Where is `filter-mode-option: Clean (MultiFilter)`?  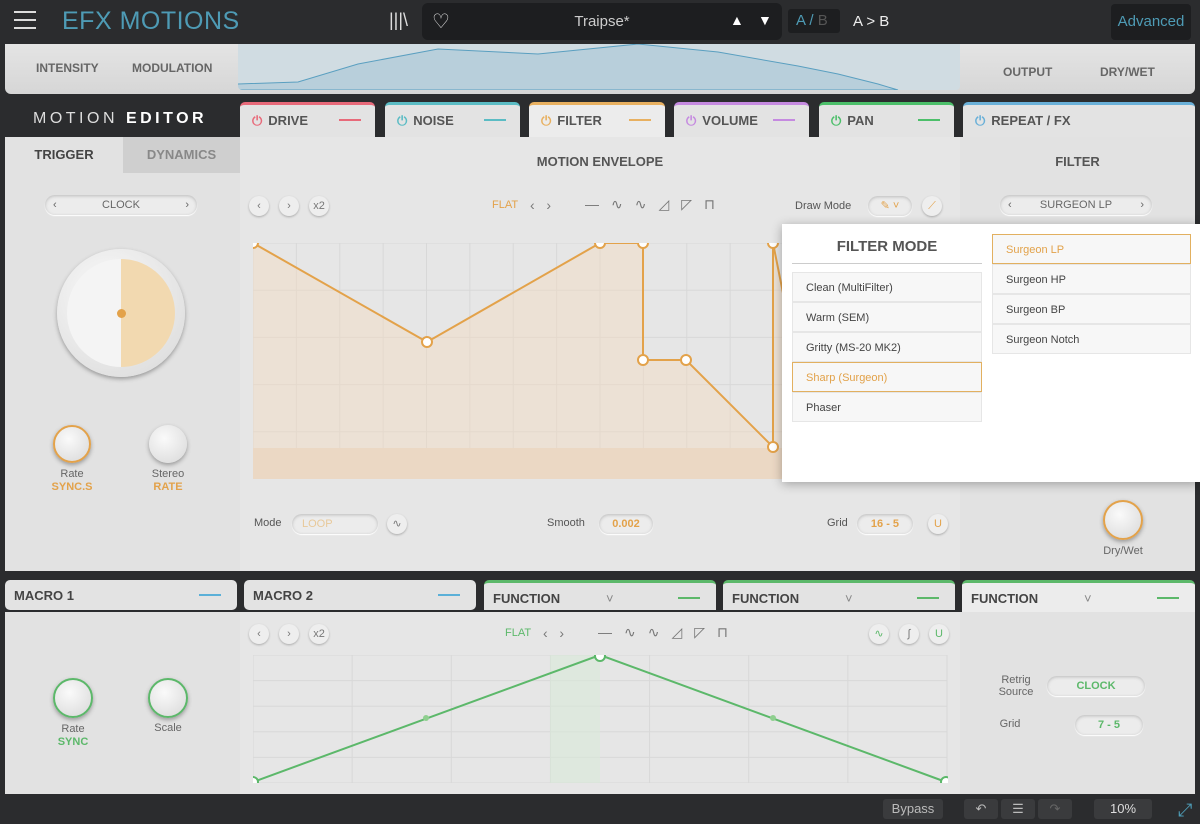 filter-mode-option: Clean (MultiFilter) is located at coordinates (887, 287).